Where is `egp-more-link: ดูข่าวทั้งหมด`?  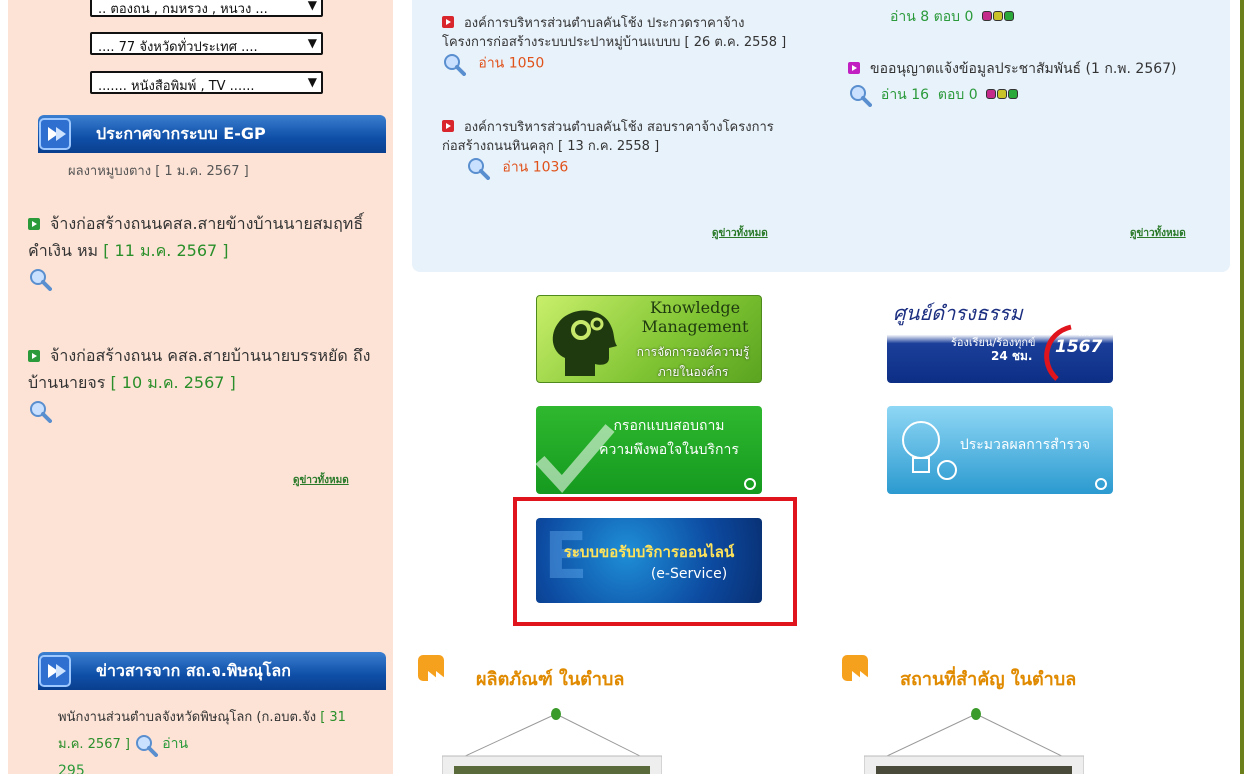
egp-more-link: ดูข่าวทั้งหมด is located at coordinates (321, 480).